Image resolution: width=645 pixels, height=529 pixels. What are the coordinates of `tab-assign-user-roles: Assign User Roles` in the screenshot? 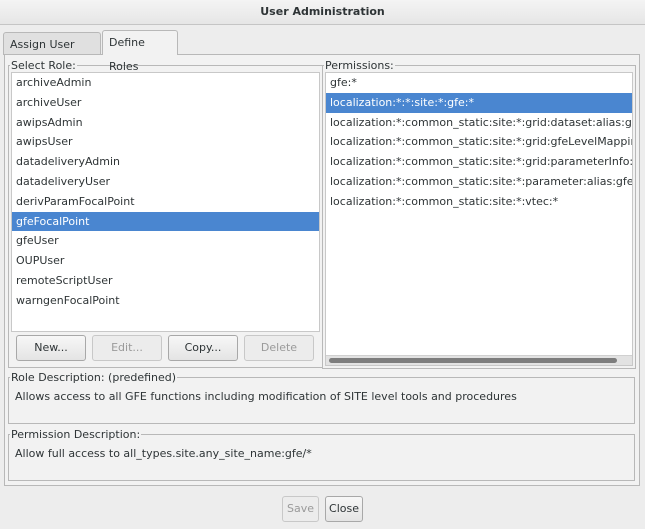 It's located at (52, 53).